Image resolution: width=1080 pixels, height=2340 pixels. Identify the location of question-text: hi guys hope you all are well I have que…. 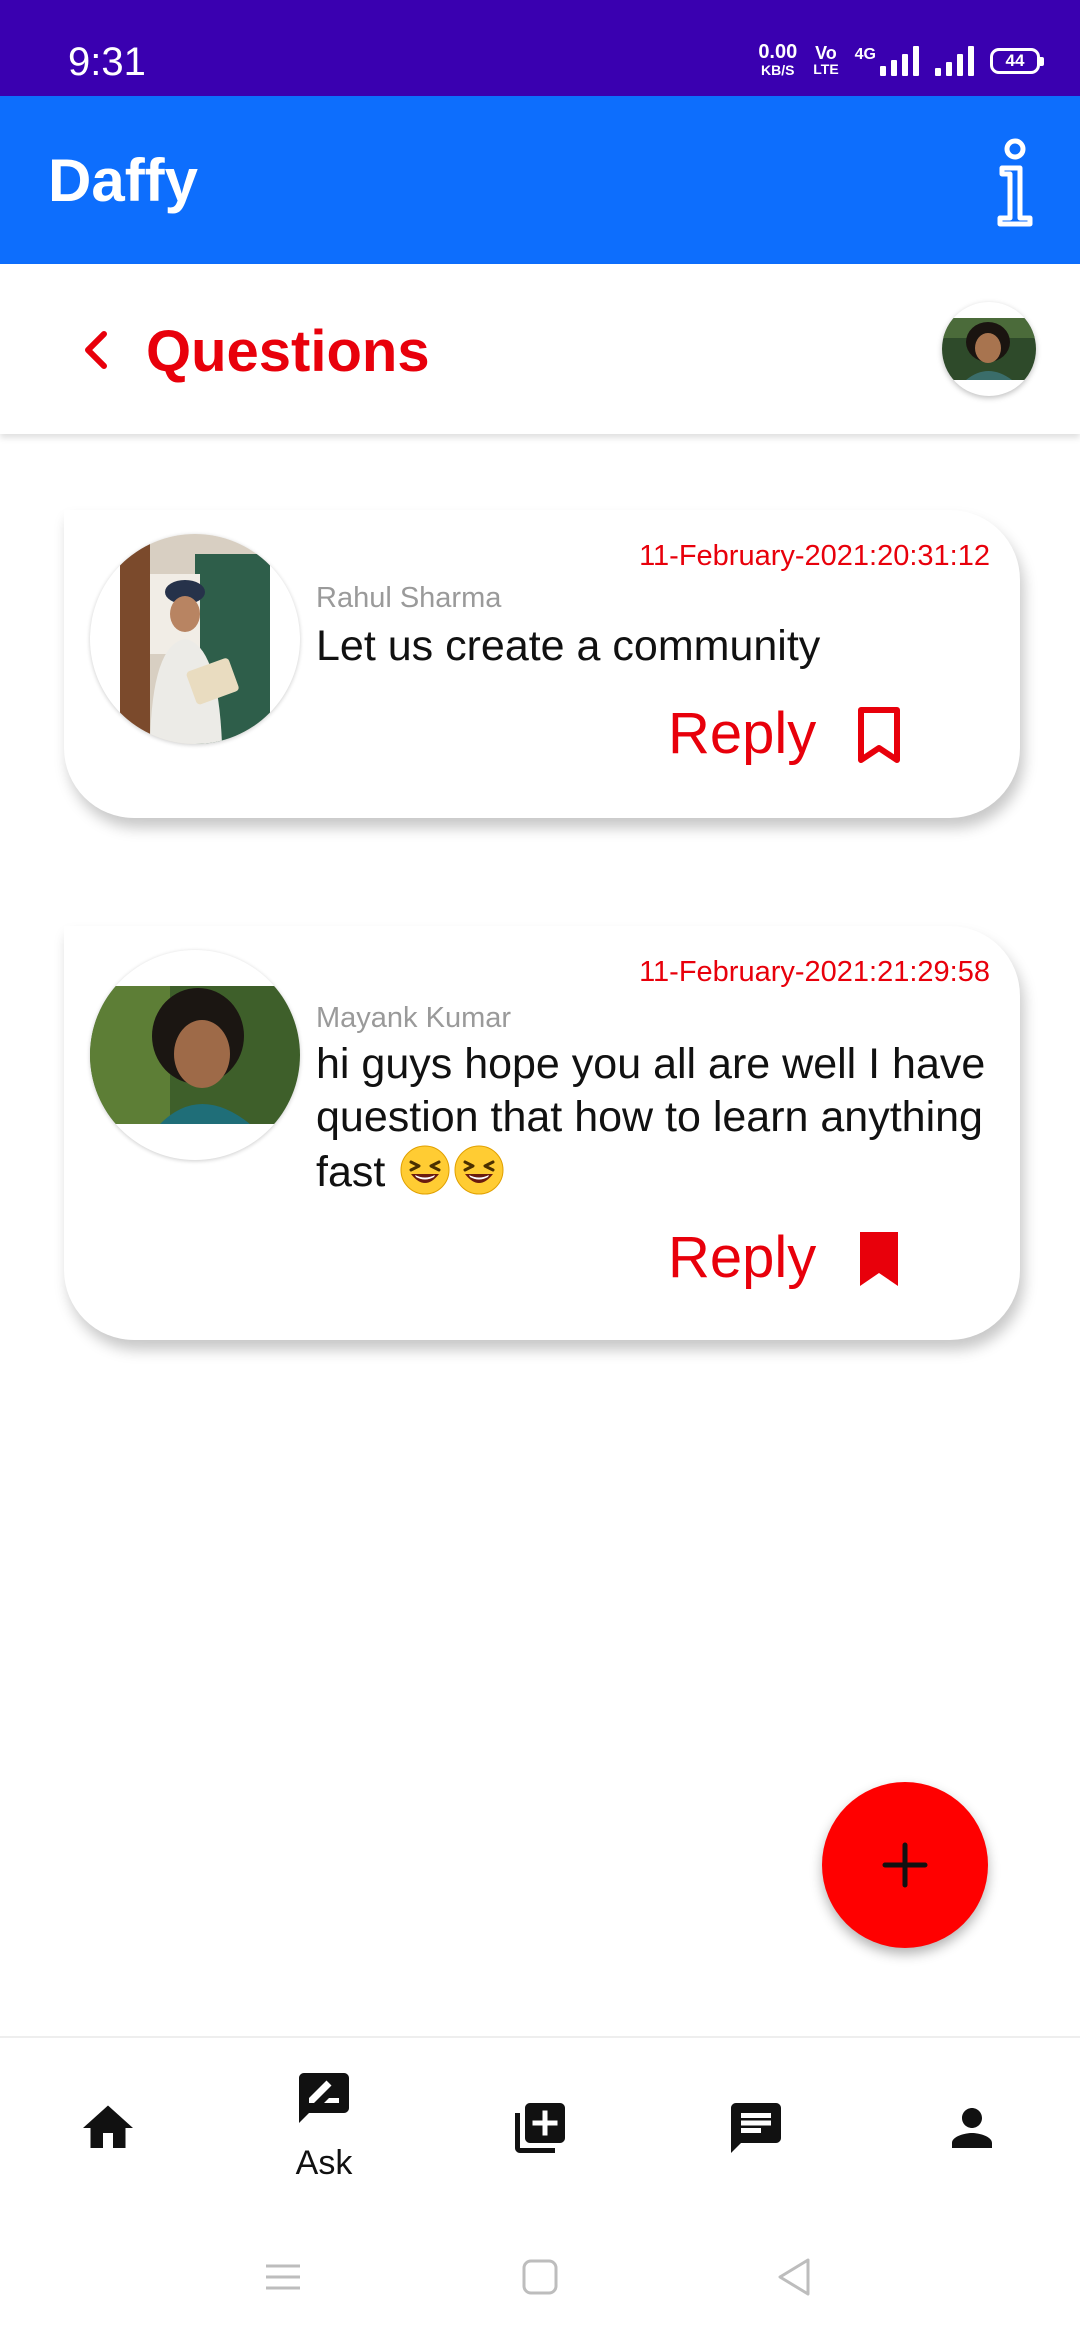
(656, 1118).